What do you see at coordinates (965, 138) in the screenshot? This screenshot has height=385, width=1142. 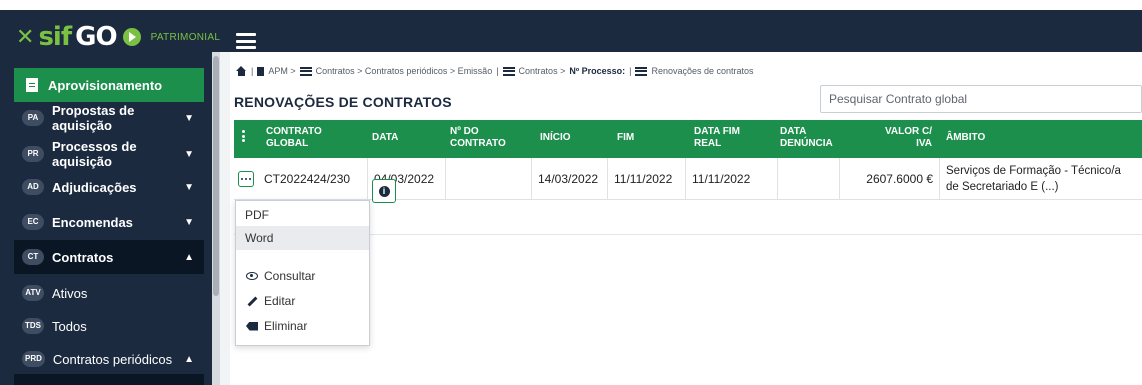 I see `header-ambito: ÂMBITO` at bounding box center [965, 138].